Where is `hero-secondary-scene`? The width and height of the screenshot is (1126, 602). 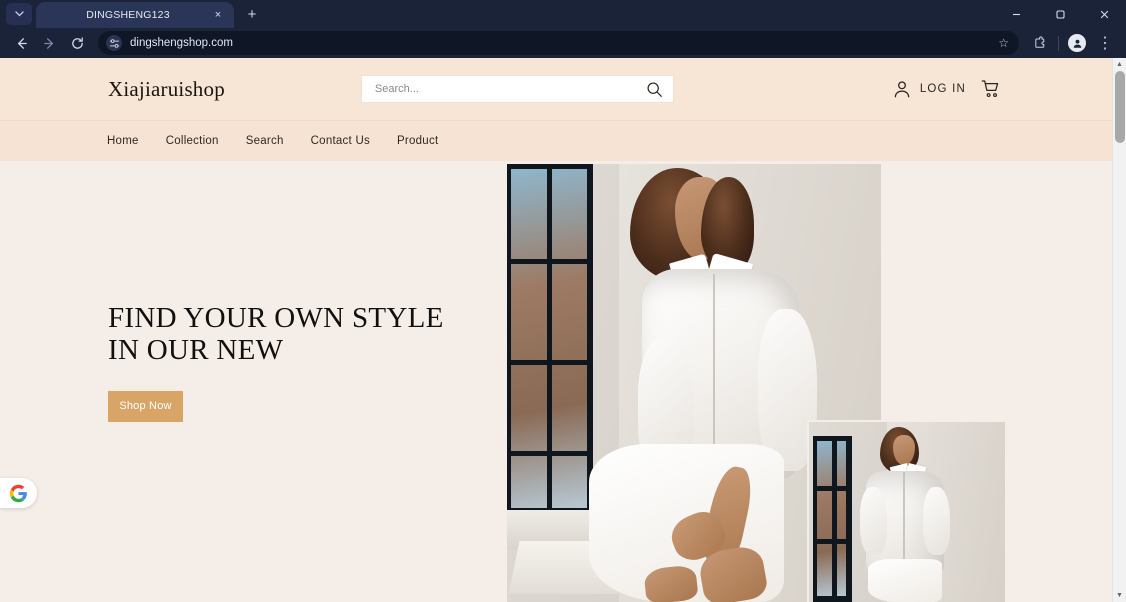
hero-secondary-scene is located at coordinates (907, 512).